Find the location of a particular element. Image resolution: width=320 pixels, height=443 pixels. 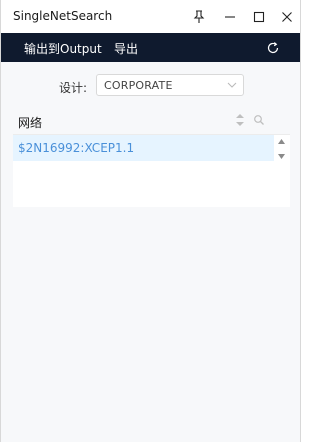

design-label: 设计: is located at coordinates (73, 88).